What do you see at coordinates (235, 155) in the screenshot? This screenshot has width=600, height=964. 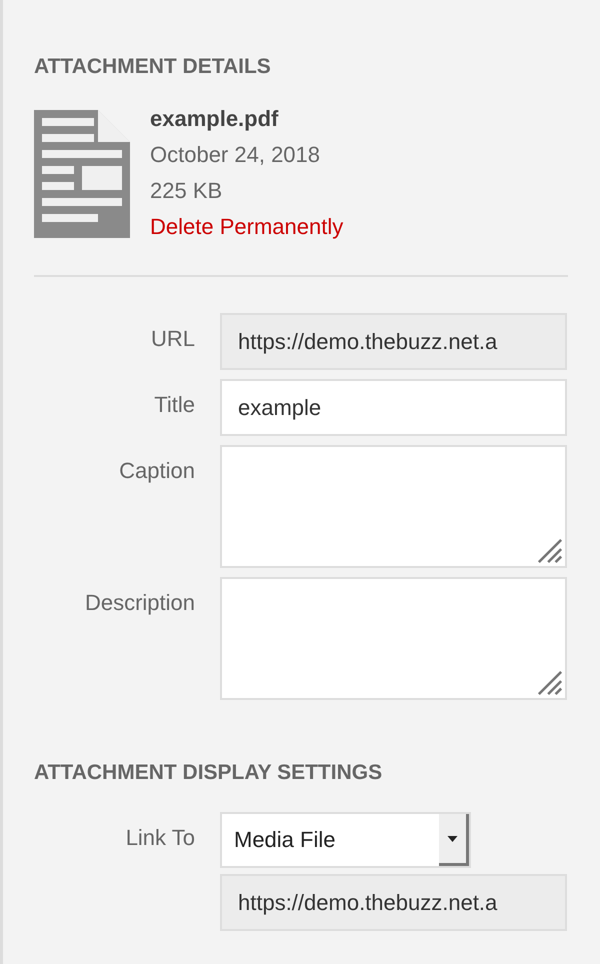 I see `upload-date: October 24, 2018` at bounding box center [235, 155].